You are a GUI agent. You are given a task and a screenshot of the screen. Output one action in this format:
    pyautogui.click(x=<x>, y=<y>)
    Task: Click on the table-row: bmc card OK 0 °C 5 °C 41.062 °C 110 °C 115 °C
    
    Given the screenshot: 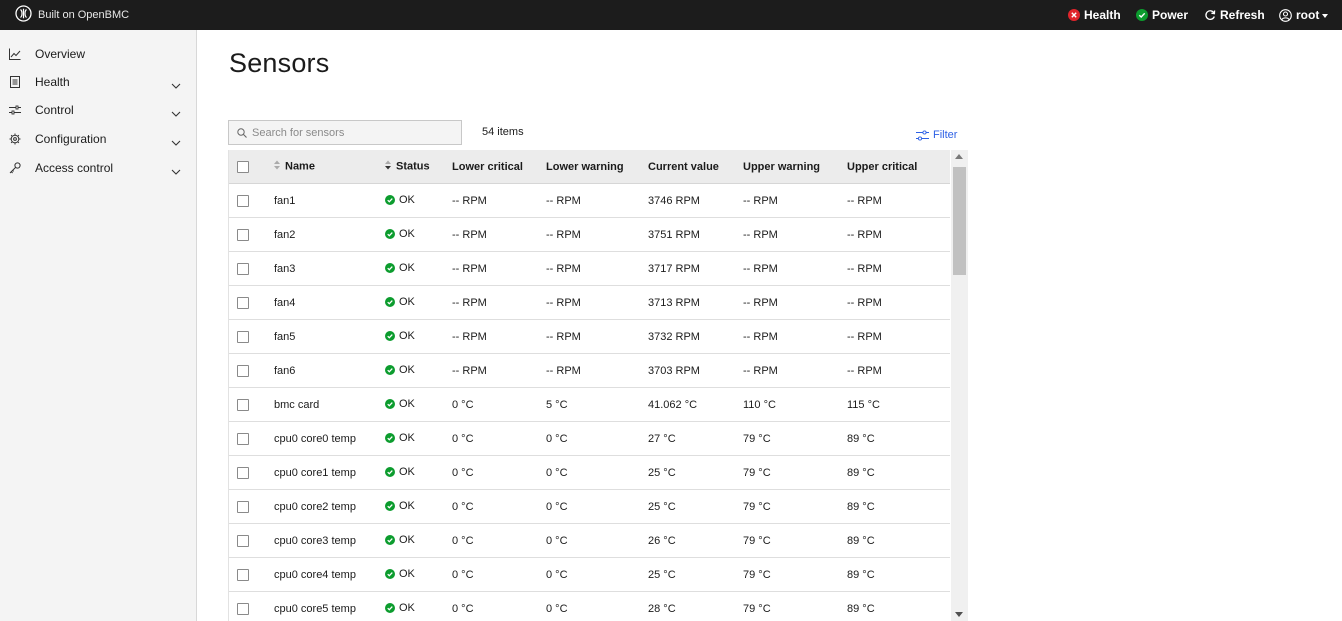 What is the action you would take?
    pyautogui.click(x=589, y=404)
    